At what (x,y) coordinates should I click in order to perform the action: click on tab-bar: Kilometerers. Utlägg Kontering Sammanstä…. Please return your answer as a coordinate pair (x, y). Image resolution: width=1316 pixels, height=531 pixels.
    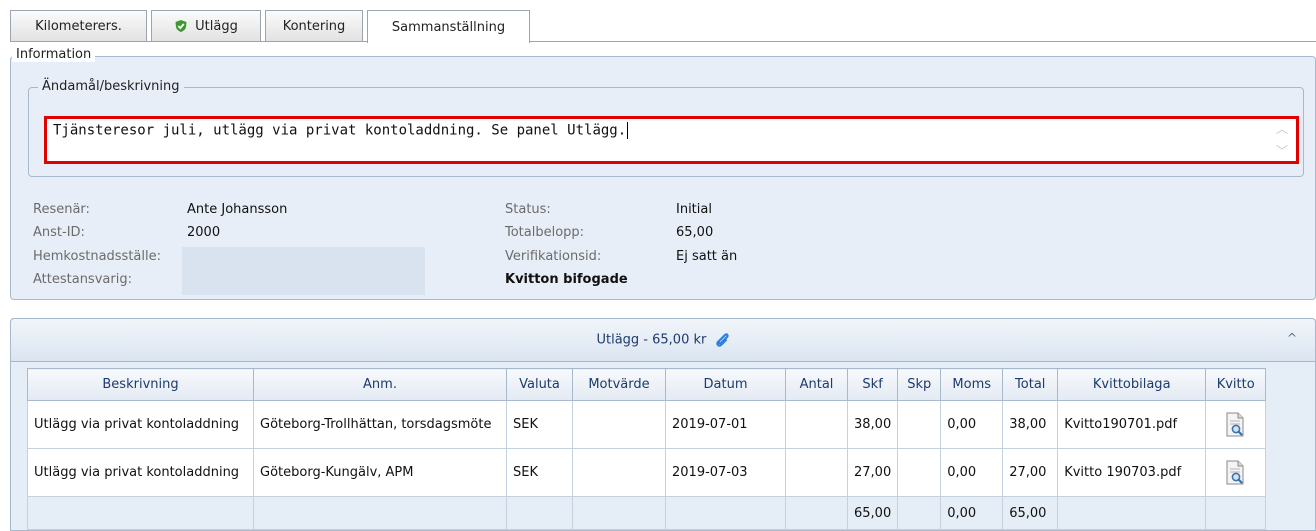
    Looking at the image, I should click on (272, 26).